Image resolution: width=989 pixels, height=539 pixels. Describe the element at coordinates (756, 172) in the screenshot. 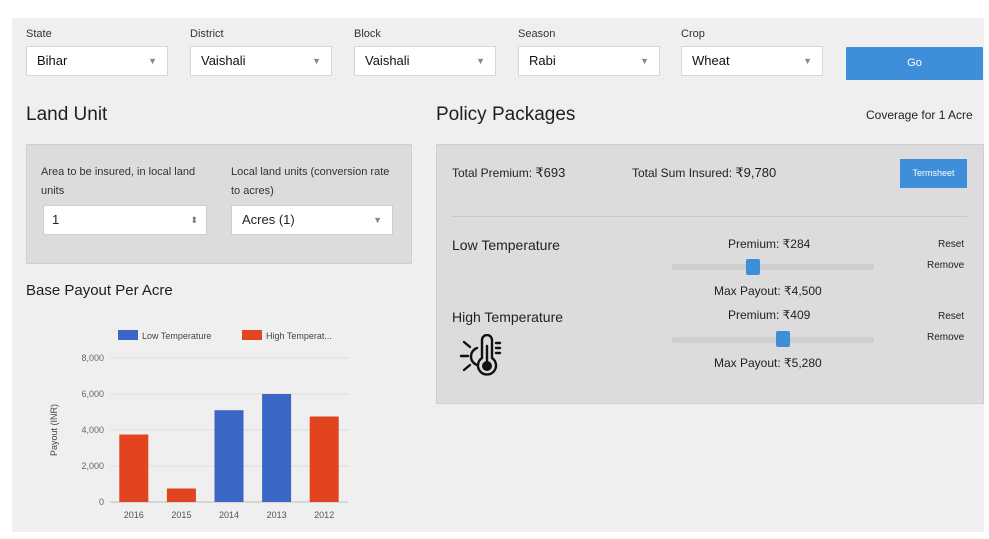

I see `total-sum-value: ₹9,780` at that location.